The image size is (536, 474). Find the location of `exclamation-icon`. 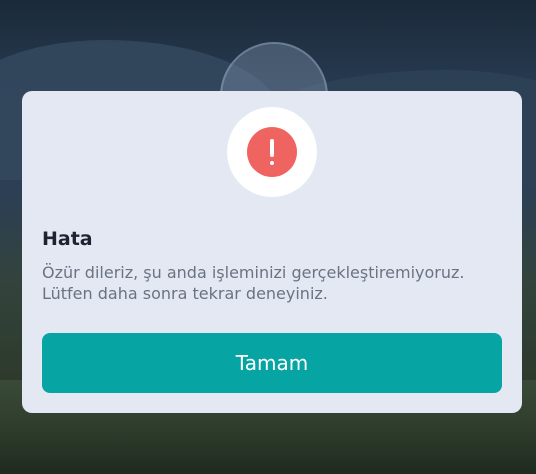

exclamation-icon is located at coordinates (272, 152).